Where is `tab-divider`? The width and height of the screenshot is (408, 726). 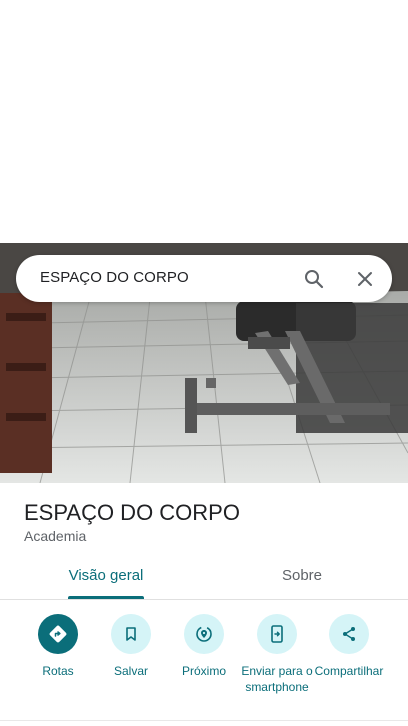 tab-divider is located at coordinates (204, 599).